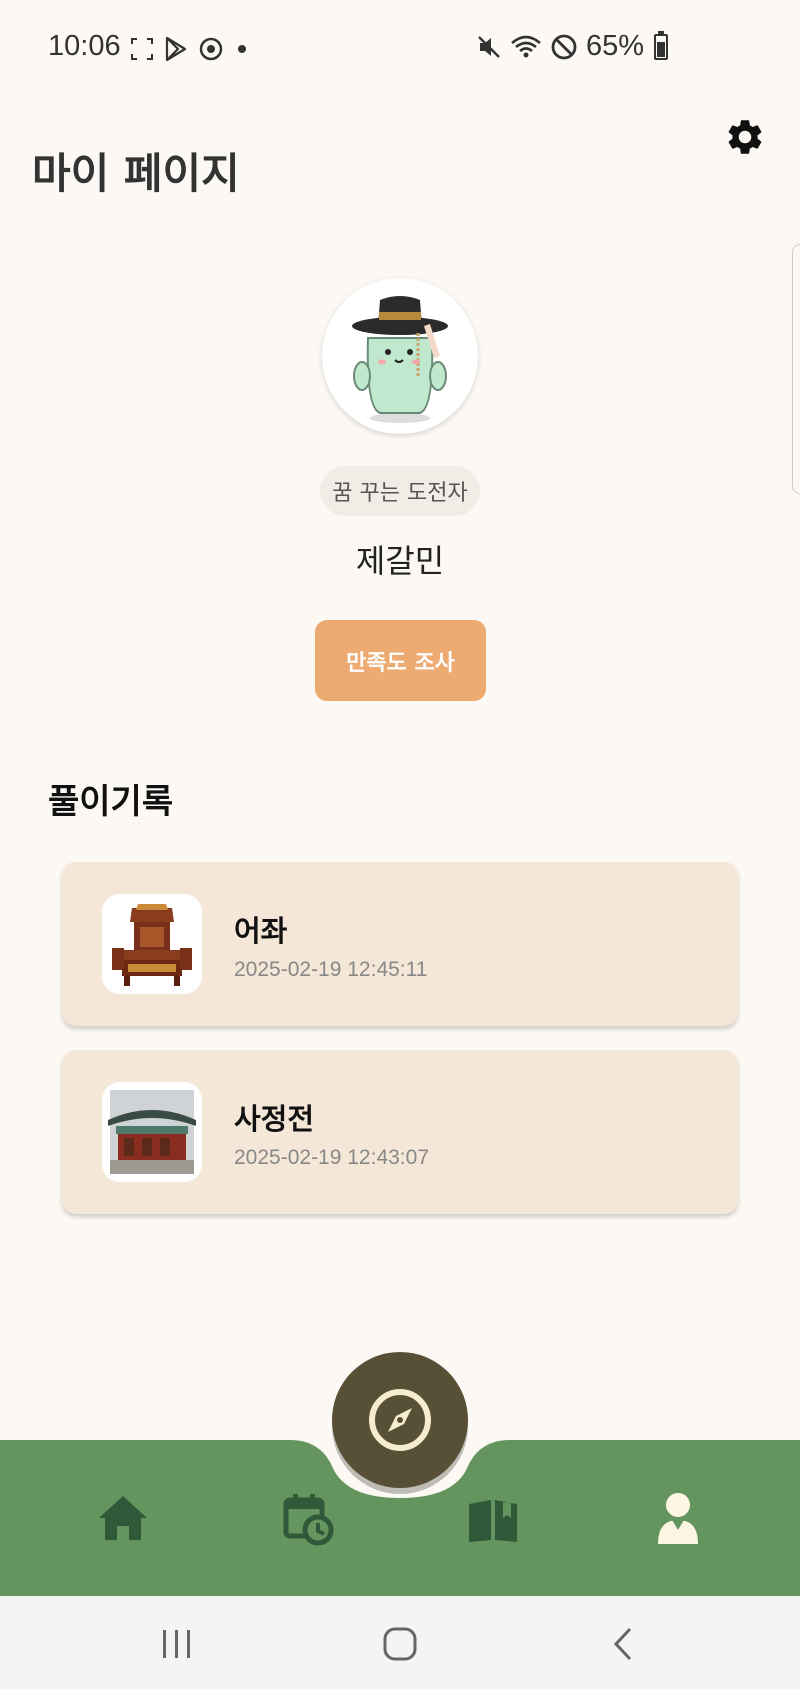  Describe the element at coordinates (274, 1119) in the screenshot. I see `record-title: 사정전` at that location.